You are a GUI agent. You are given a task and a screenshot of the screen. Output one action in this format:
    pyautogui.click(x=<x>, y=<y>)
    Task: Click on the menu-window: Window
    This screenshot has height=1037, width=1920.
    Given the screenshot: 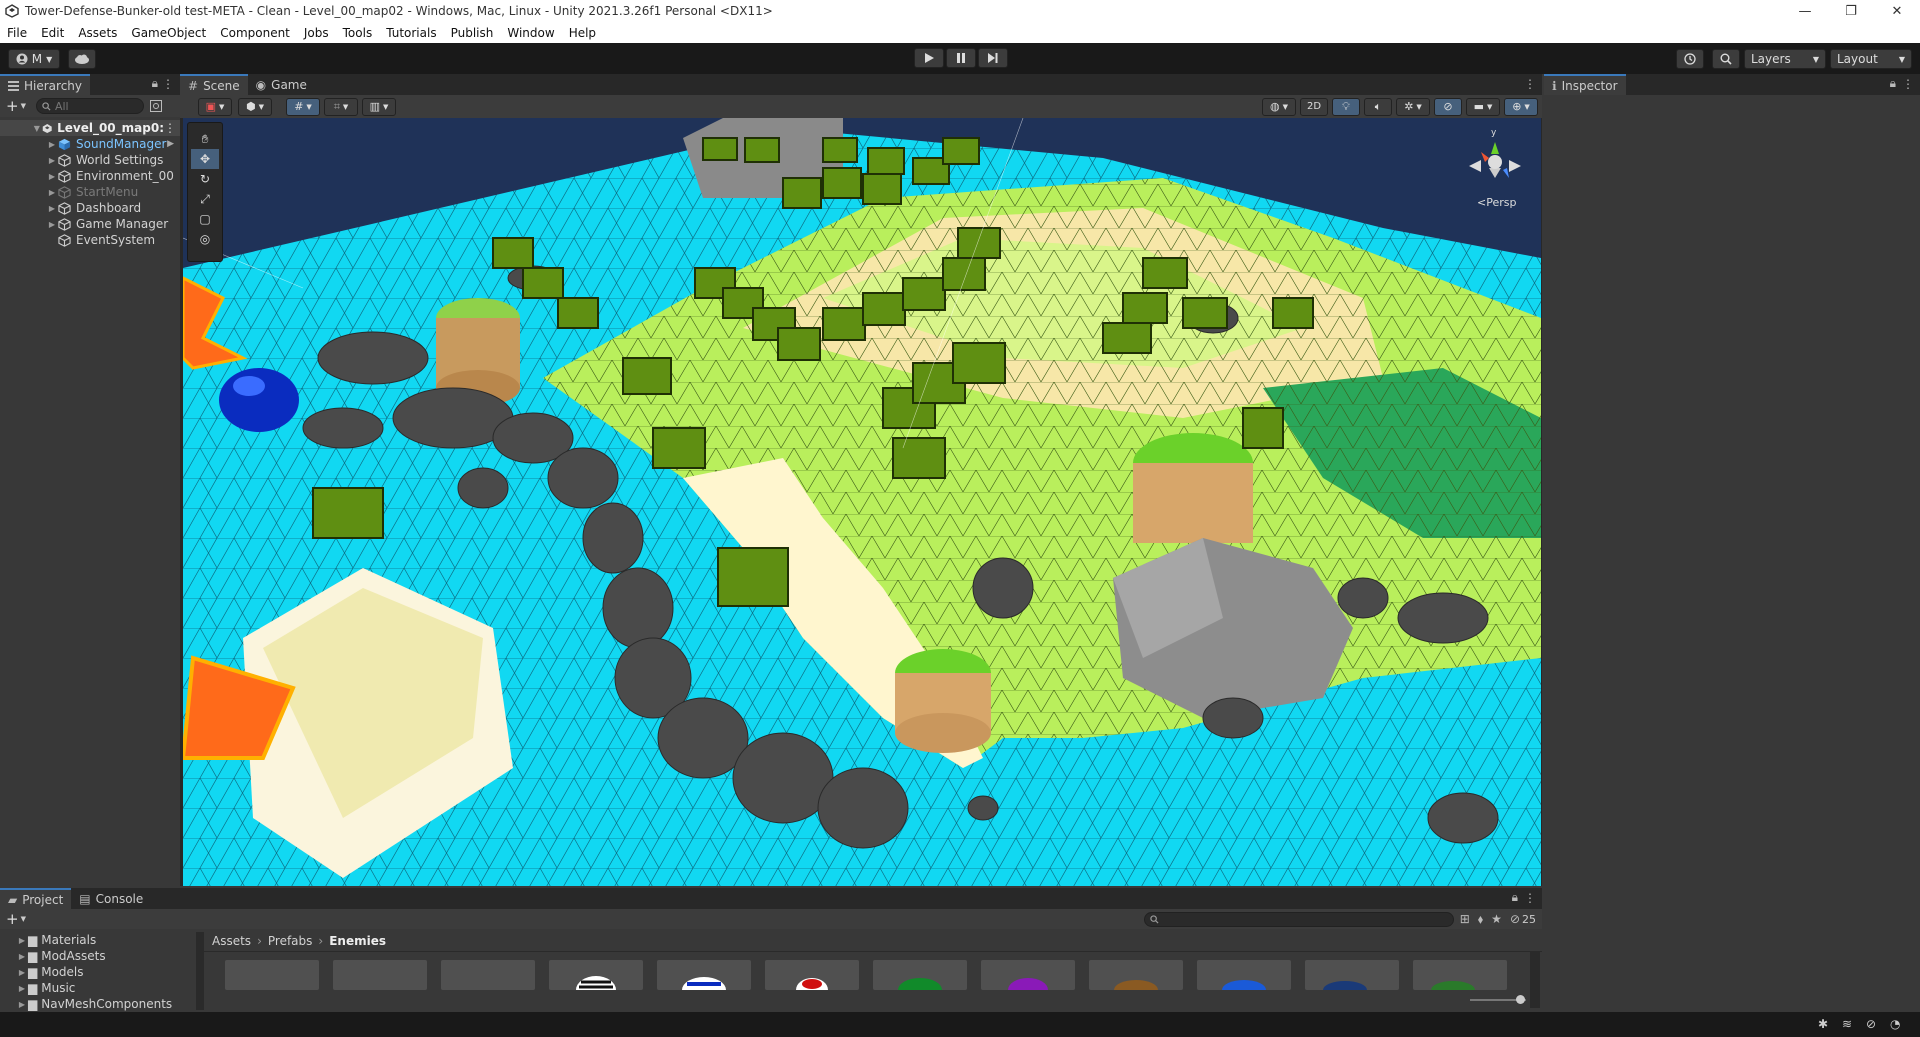 What is the action you would take?
    pyautogui.click(x=530, y=33)
    